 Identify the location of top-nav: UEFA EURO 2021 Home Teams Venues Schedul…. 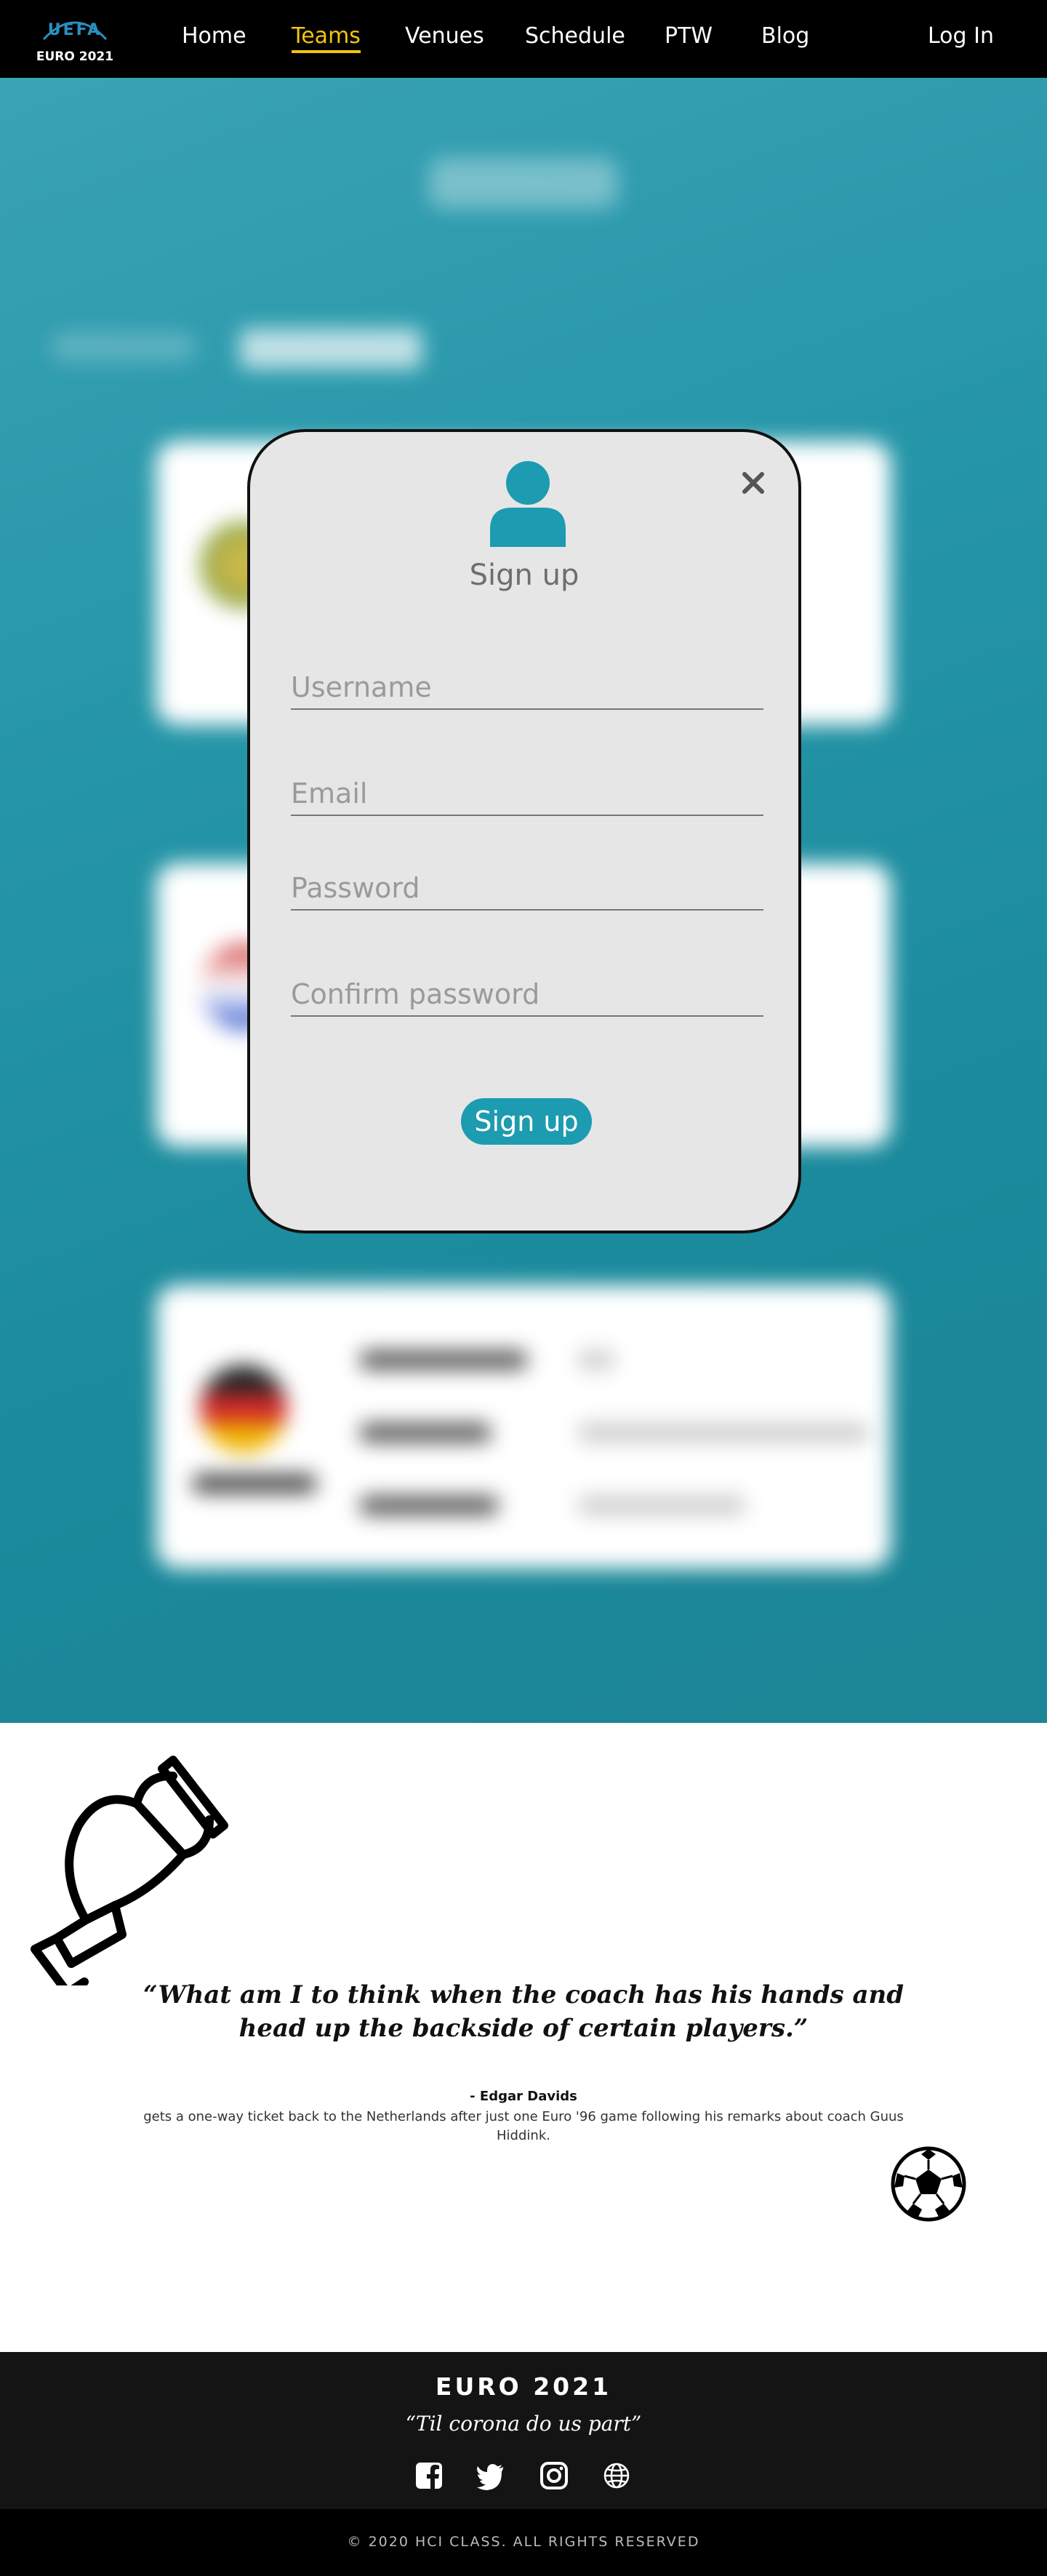
(523, 39).